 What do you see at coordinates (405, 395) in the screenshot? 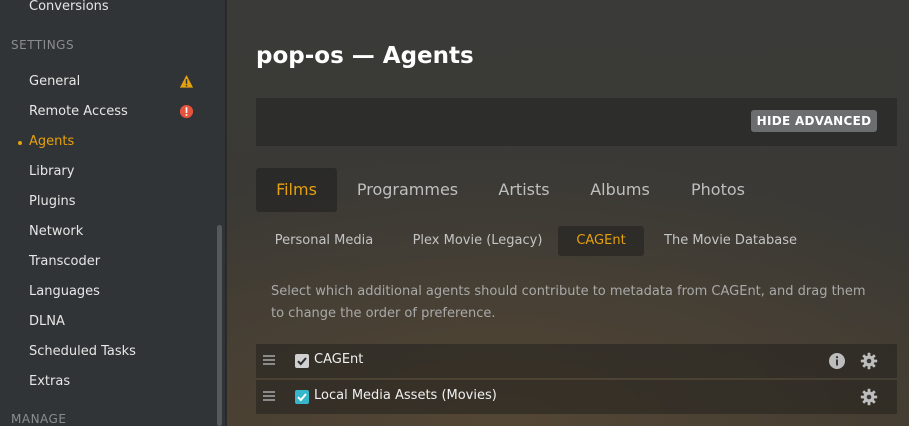
I see `agent-label: Local Media Assets (Movies)` at bounding box center [405, 395].